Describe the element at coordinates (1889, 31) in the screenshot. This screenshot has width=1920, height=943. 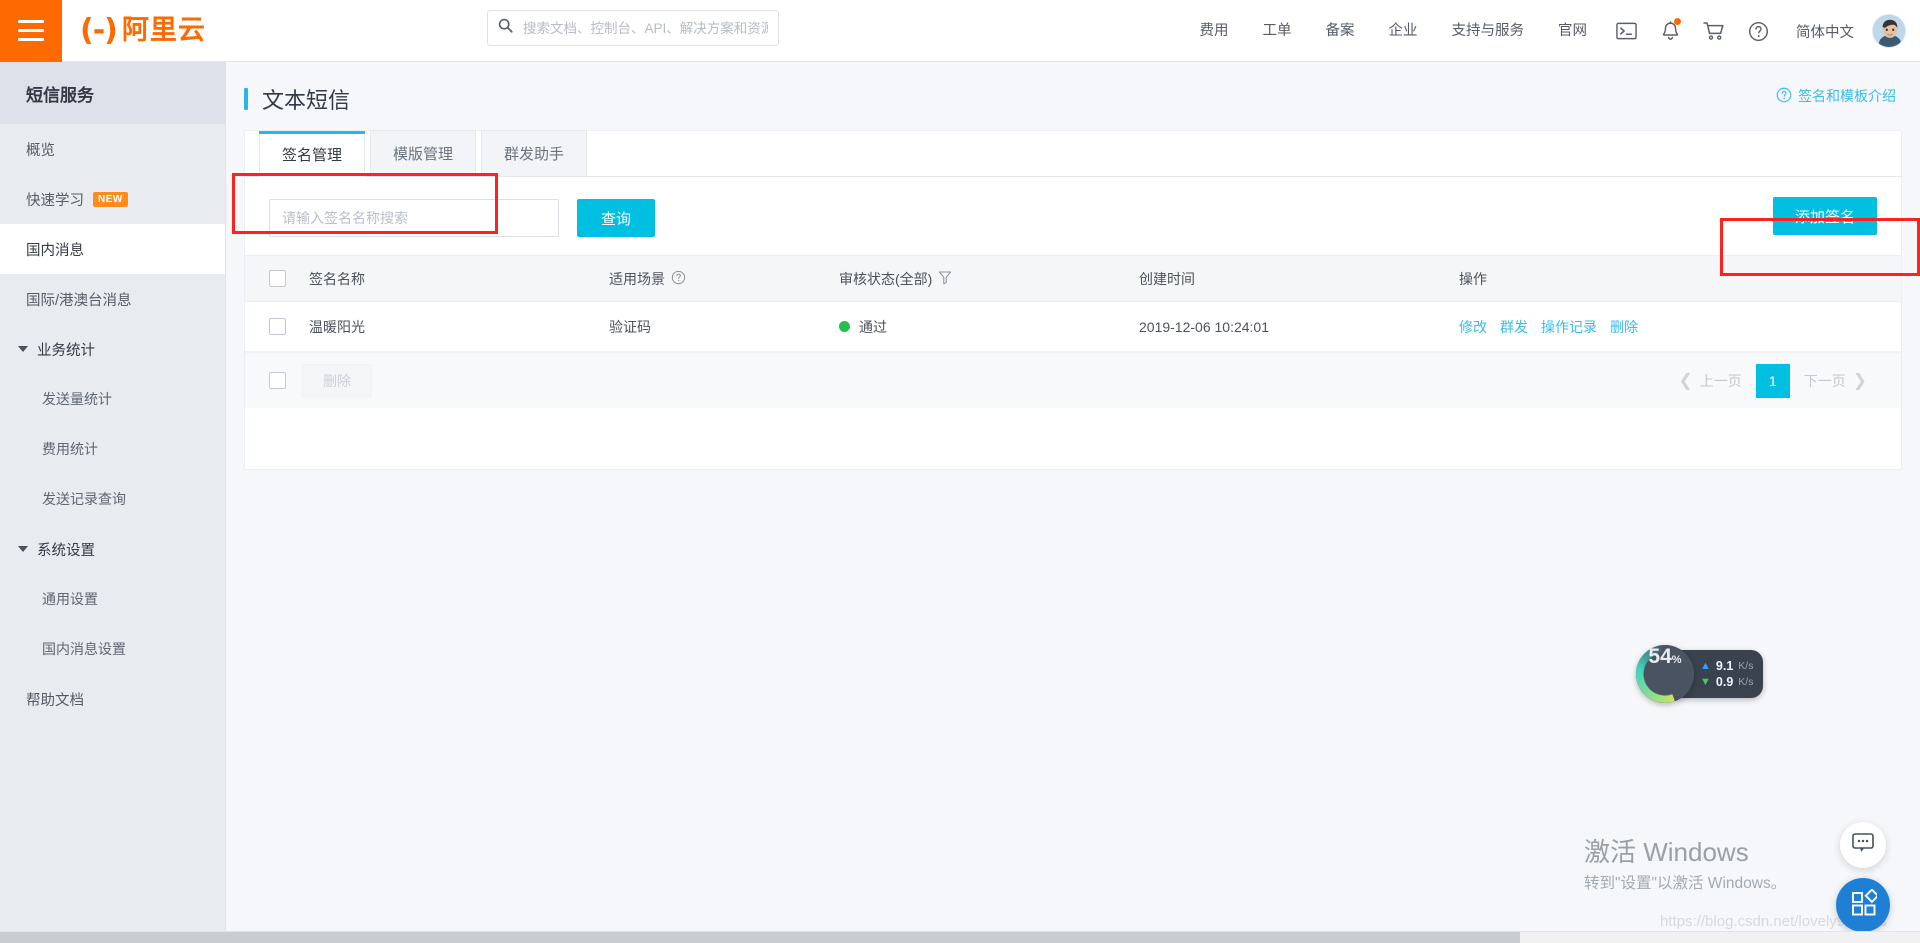
I see `avatar` at that location.